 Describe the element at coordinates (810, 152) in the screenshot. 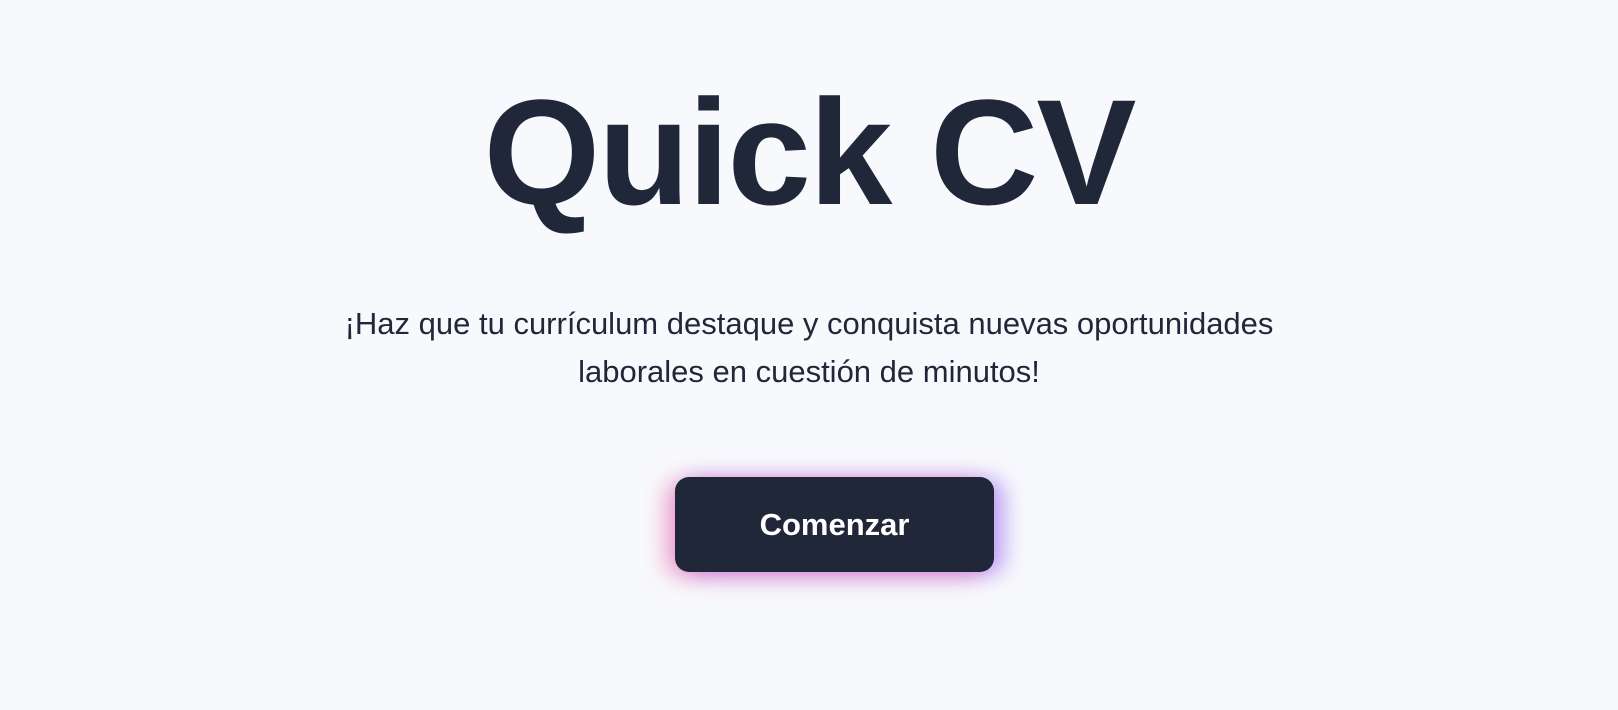

I see `page-title: Quick CV` at that location.